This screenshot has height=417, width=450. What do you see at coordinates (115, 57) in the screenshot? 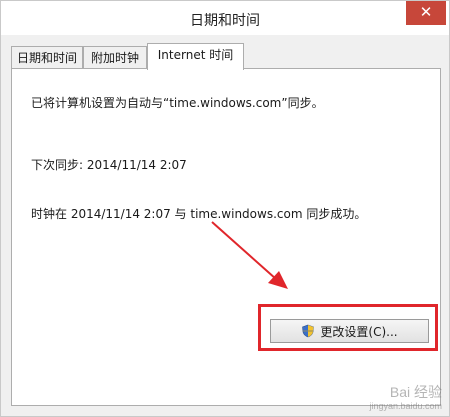
I see `tab-additional-clocks: 附加时钟` at bounding box center [115, 57].